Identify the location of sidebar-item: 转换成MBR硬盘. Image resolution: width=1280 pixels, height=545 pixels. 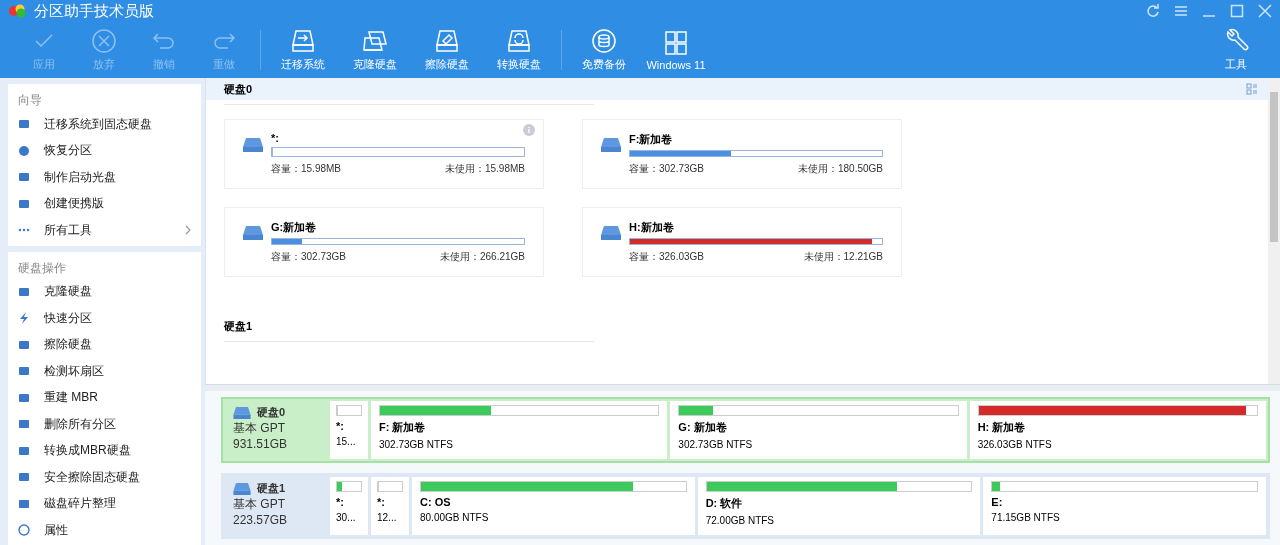
(104, 450).